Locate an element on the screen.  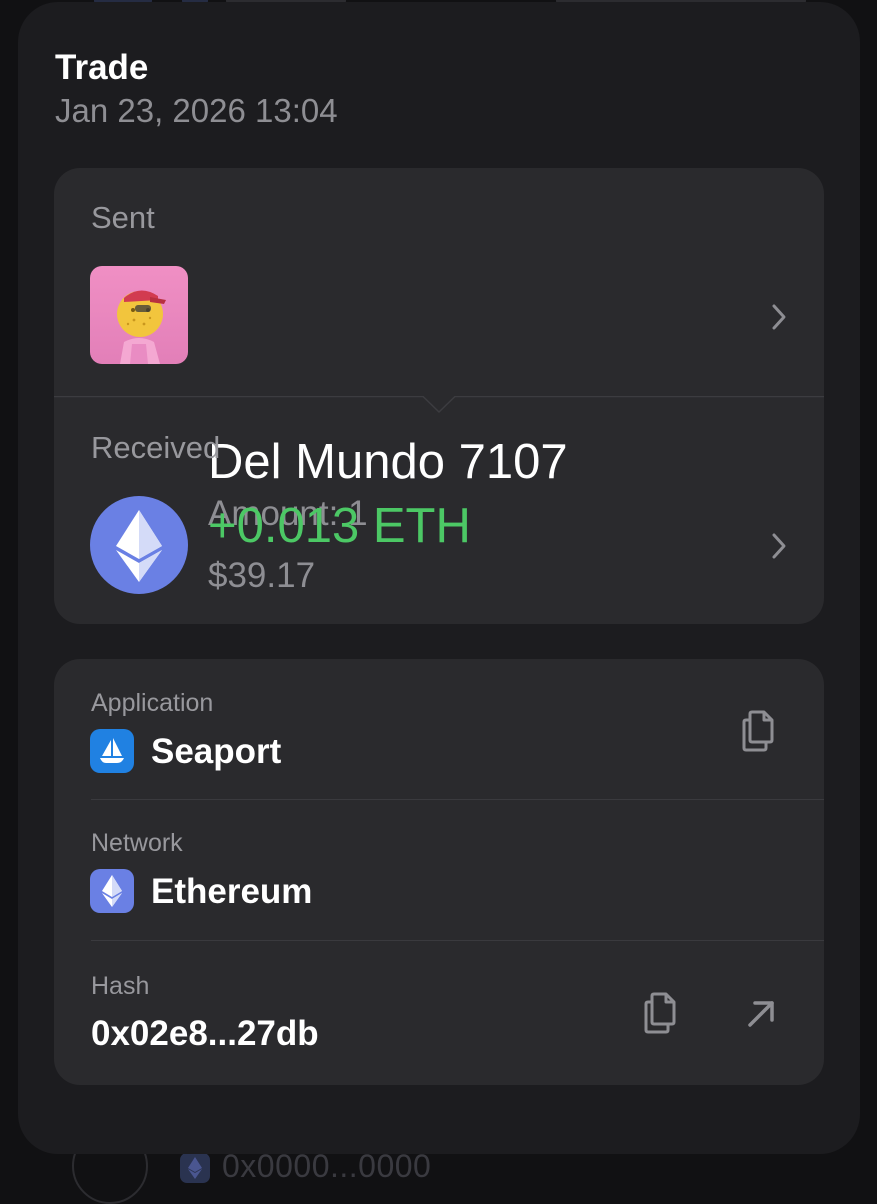
transaction-date: Jan 23, 2026 13:04 is located at coordinates (196, 110).